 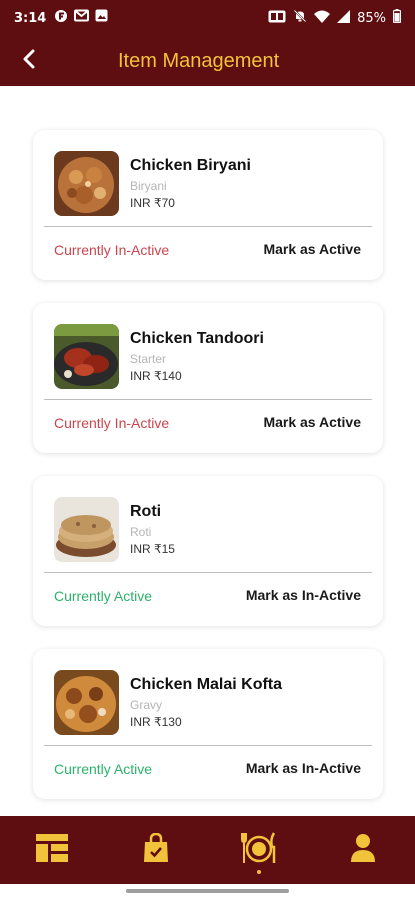 I want to click on item-image-tandoori, so click(x=86, y=356).